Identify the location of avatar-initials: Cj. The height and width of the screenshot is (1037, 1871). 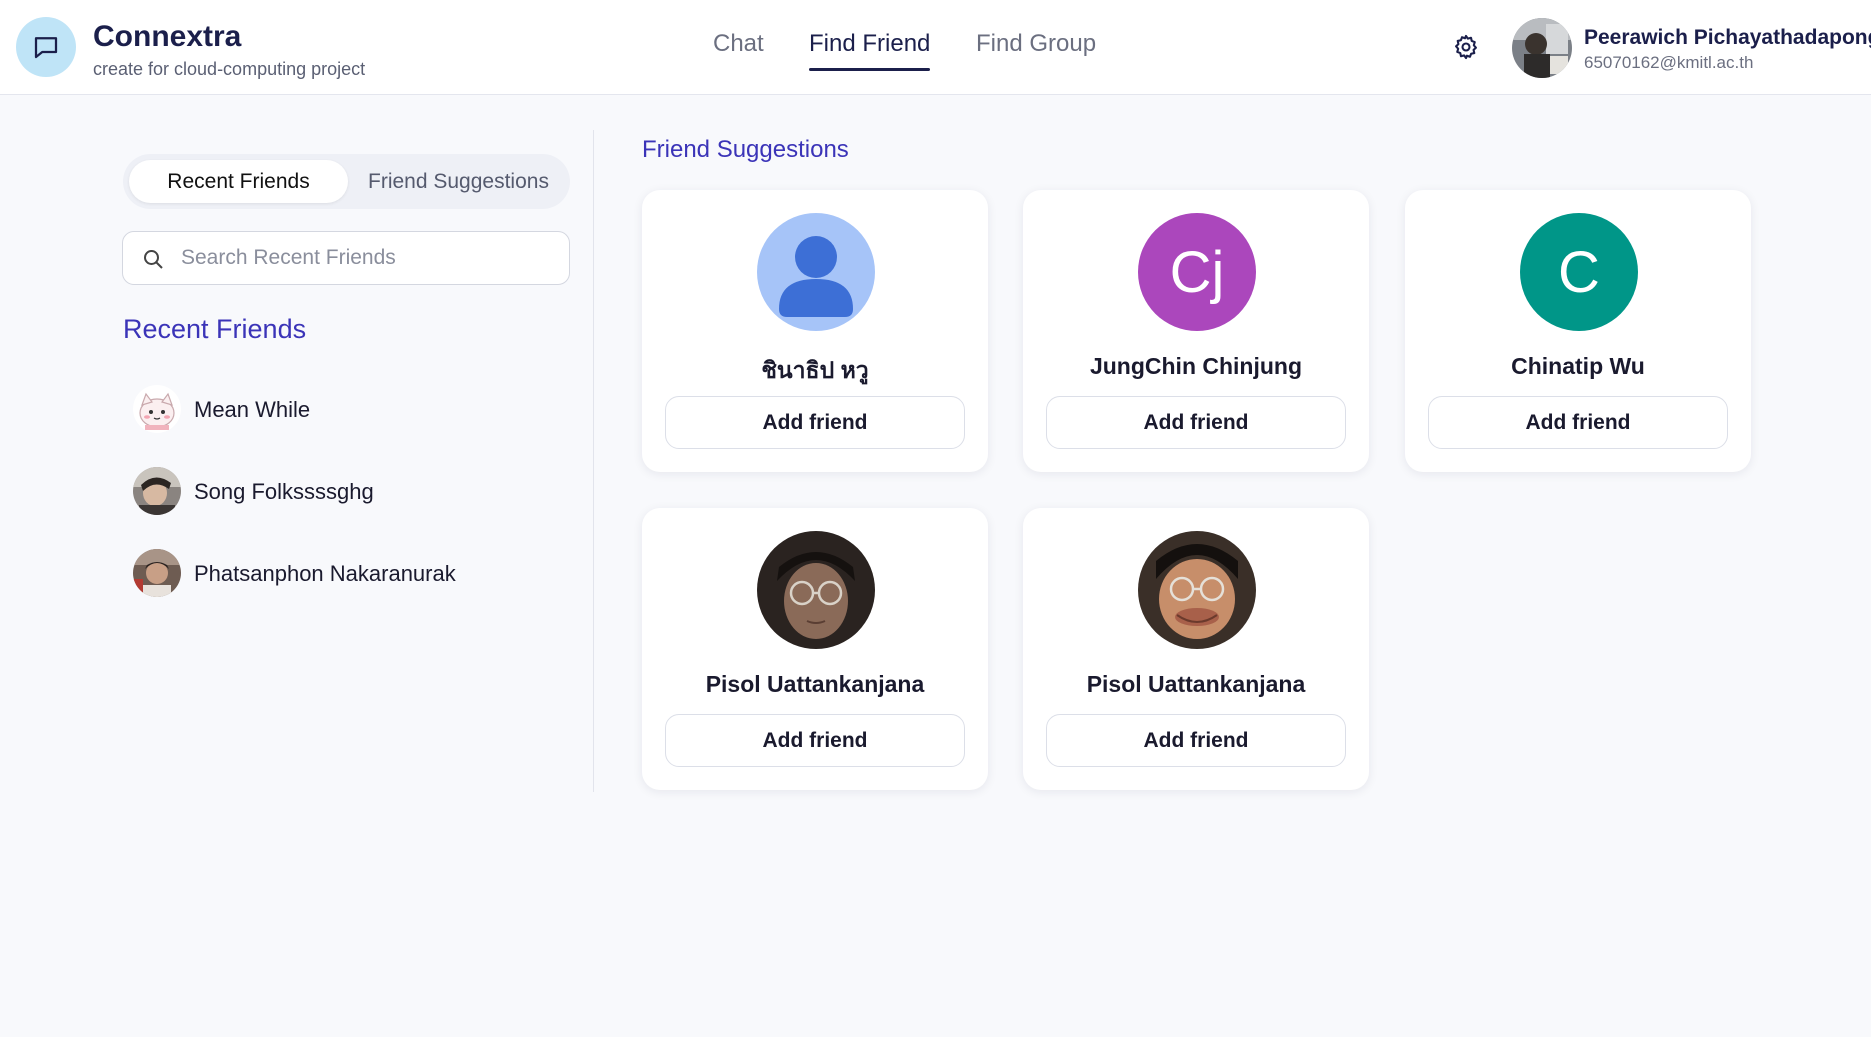
(1197, 272).